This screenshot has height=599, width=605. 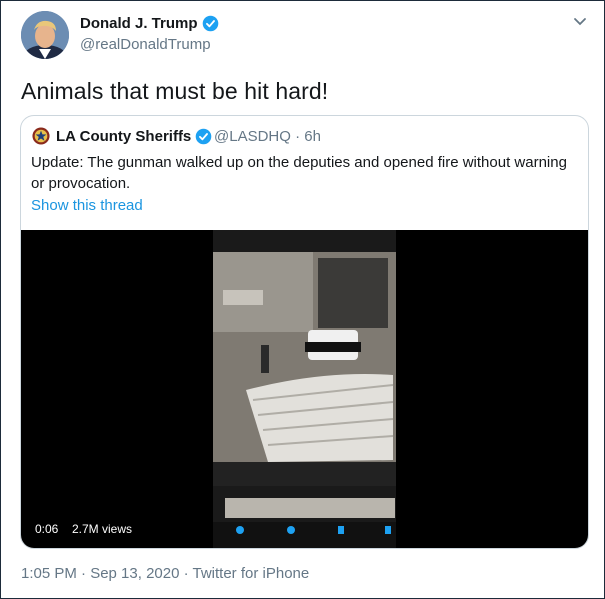 What do you see at coordinates (41, 136) in the screenshot?
I see `sheriff-badge-icon` at bounding box center [41, 136].